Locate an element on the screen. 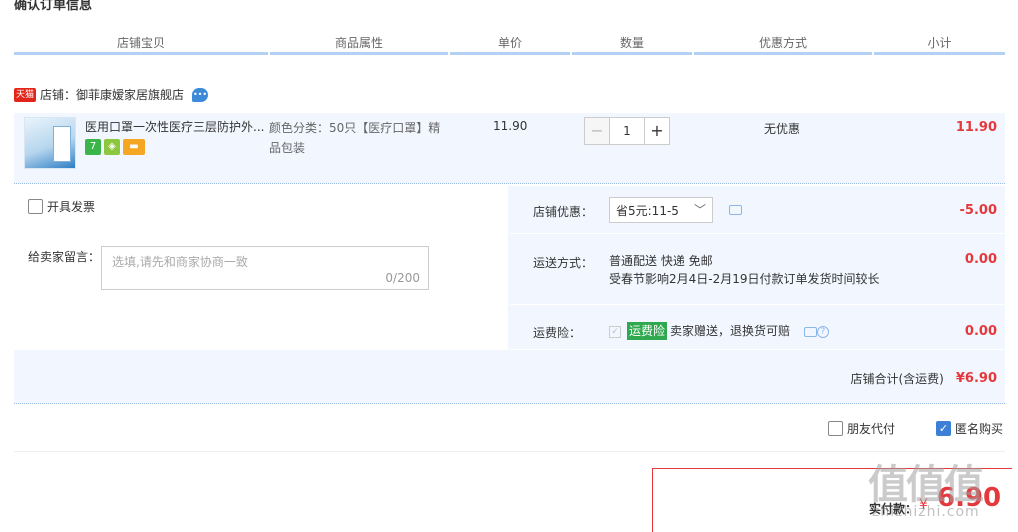 This screenshot has height=532, width=1018. invoice-checkbox is located at coordinates (35, 206).